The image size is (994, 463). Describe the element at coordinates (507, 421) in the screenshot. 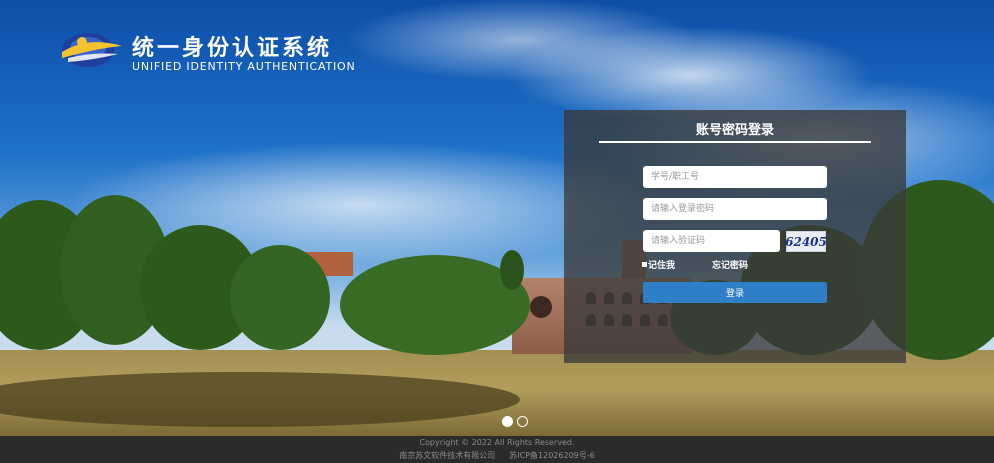

I see `carousel-dot-active` at that location.